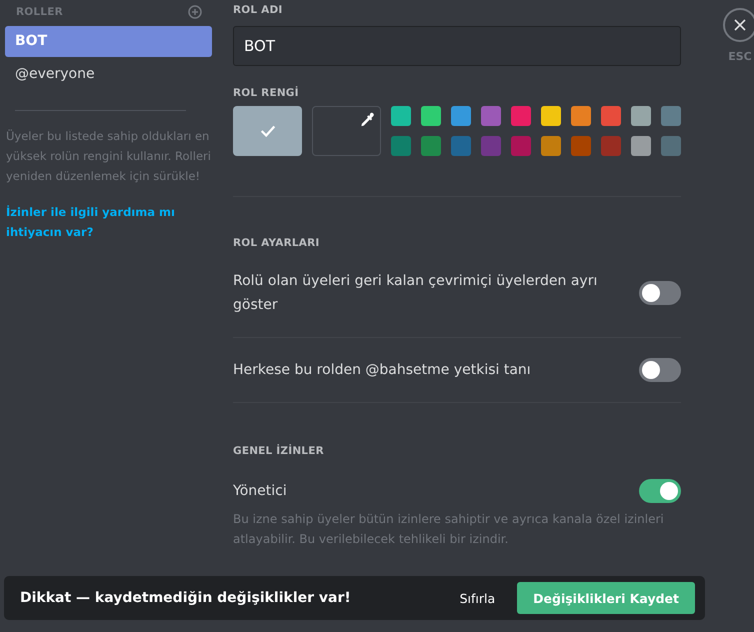  I want to click on close-icon, so click(740, 25).